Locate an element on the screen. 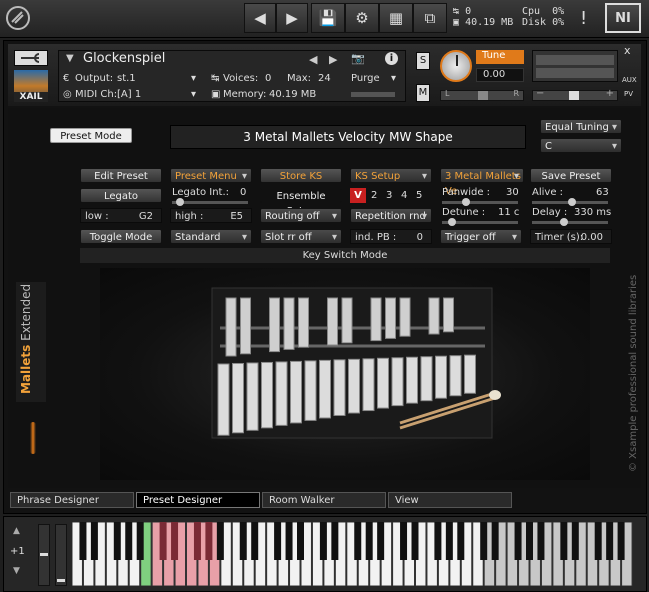 The width and height of the screenshot is (649, 592). slot-2-button: 2 is located at coordinates (374, 195).